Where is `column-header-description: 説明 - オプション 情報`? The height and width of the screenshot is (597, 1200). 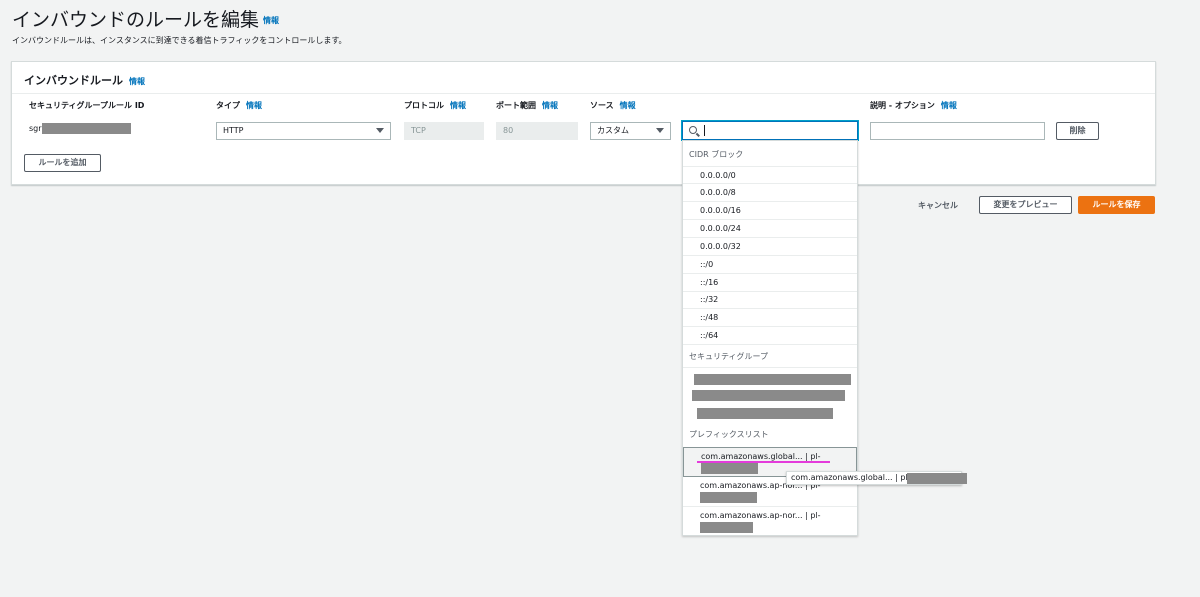
column-header-description: 説明 - オプション 情報 is located at coordinates (913, 105).